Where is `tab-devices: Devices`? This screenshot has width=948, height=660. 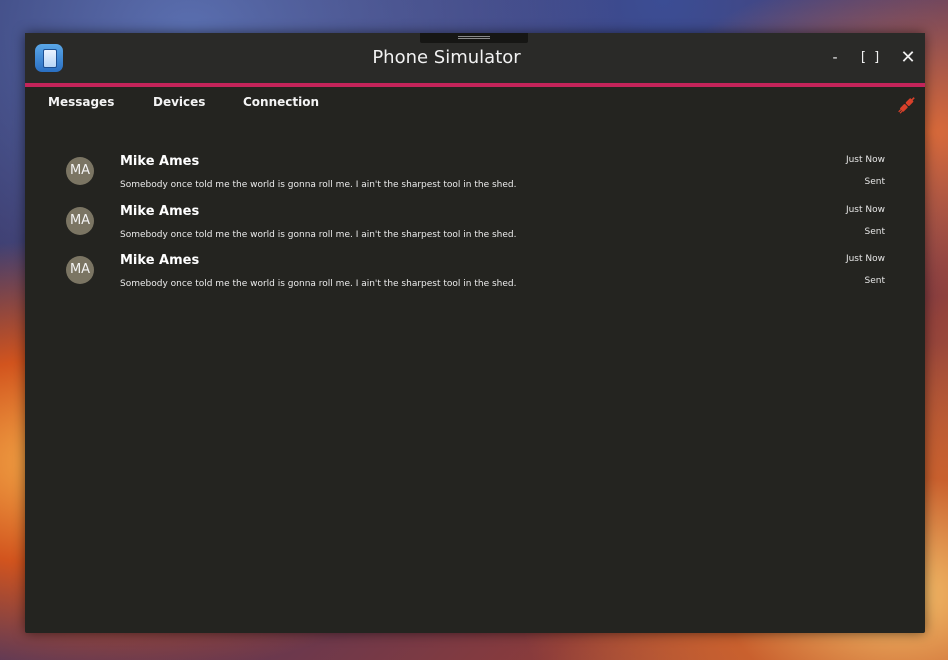
tab-devices: Devices is located at coordinates (179, 102).